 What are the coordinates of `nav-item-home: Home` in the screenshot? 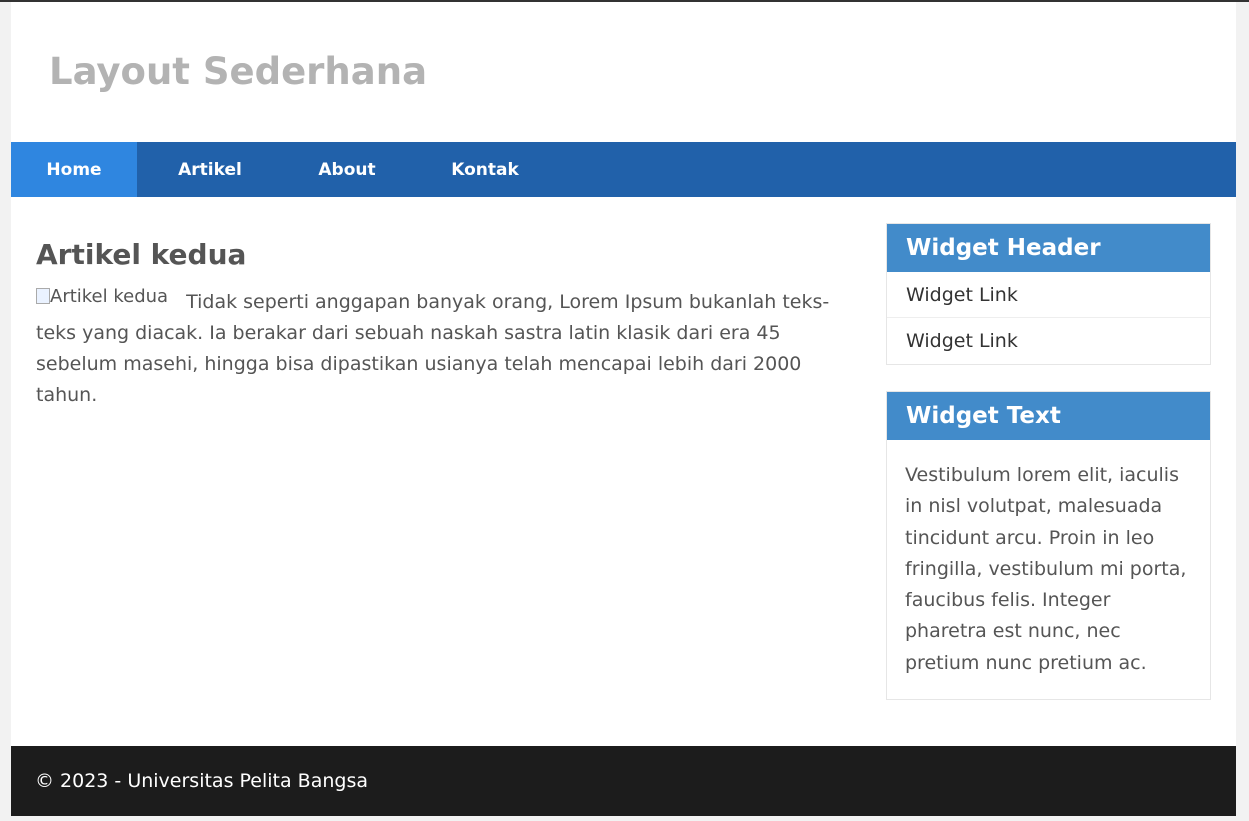 It's located at (74, 169).